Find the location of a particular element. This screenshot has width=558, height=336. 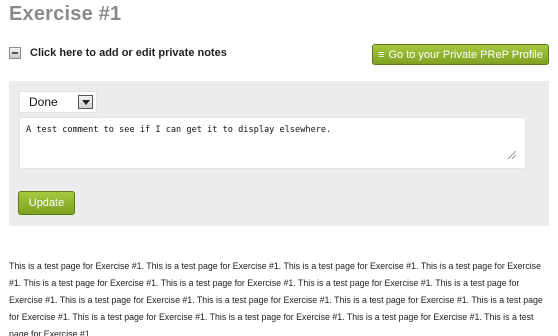

resize-handle-icon is located at coordinates (512, 155).